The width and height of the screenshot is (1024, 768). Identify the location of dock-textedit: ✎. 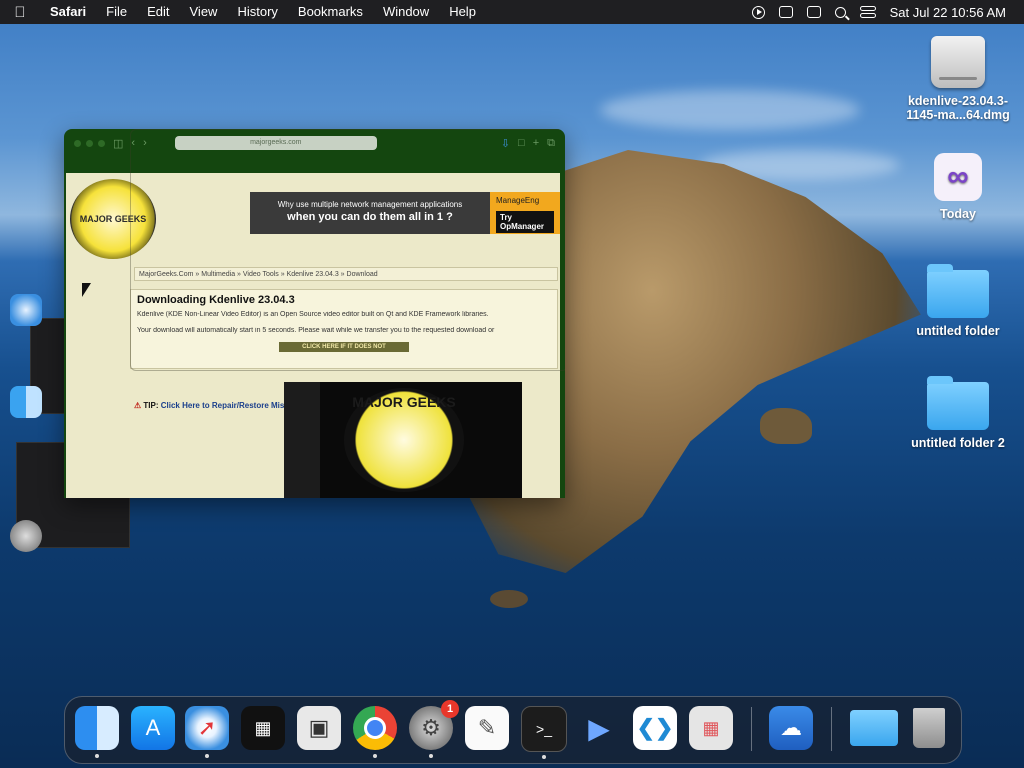
(487, 728).